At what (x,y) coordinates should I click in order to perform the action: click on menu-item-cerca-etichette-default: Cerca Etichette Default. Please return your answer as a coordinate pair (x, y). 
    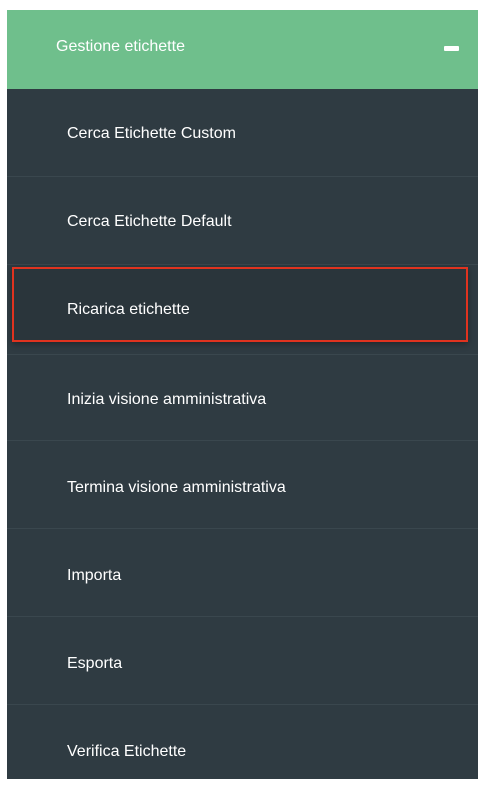
    Looking at the image, I should click on (242, 221).